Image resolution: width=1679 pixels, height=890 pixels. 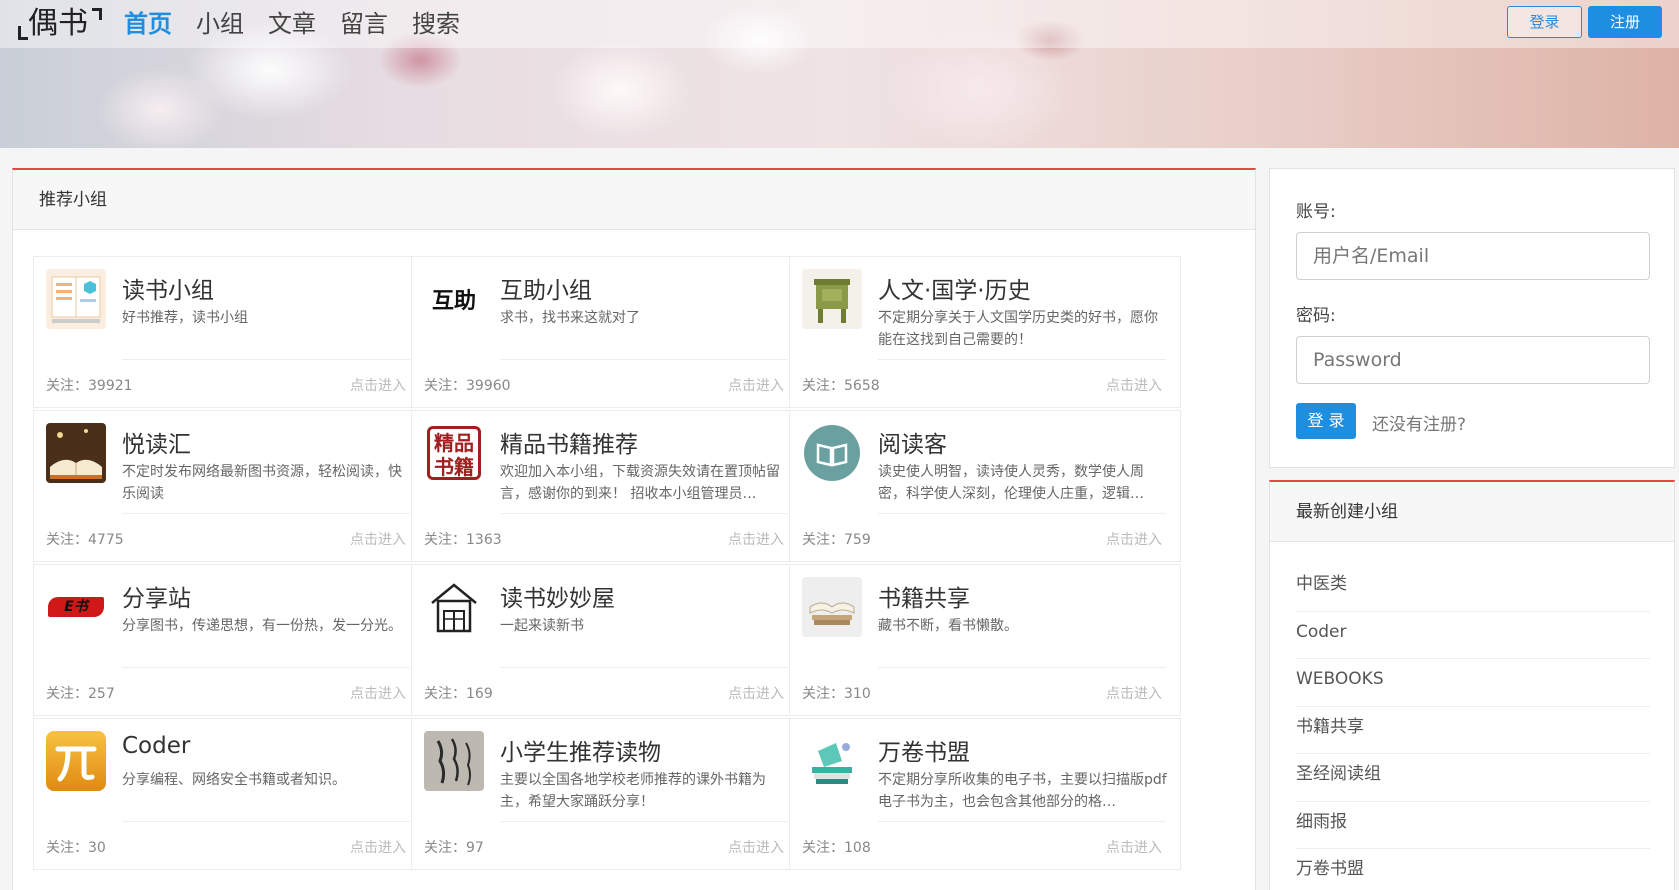 What do you see at coordinates (634, 200) in the screenshot?
I see `panel-title: 推荐小组` at bounding box center [634, 200].